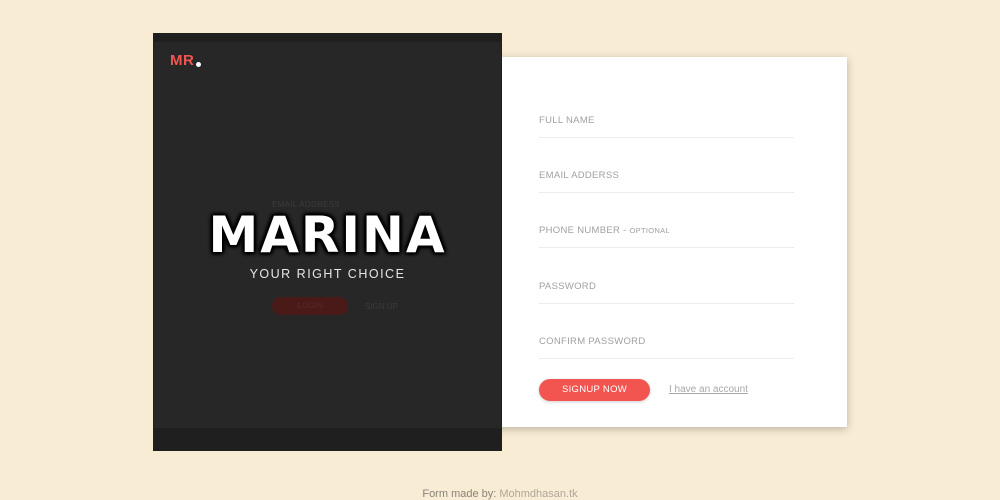  I want to click on confirm-password-field: CONFIRM PASSWORD, so click(666, 346).